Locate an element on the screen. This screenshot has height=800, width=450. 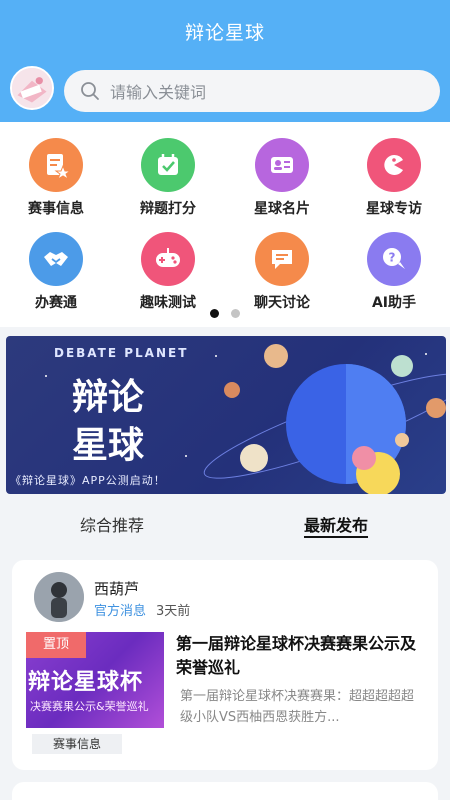
tab-recommended: 综合推荐 is located at coordinates (112, 524).